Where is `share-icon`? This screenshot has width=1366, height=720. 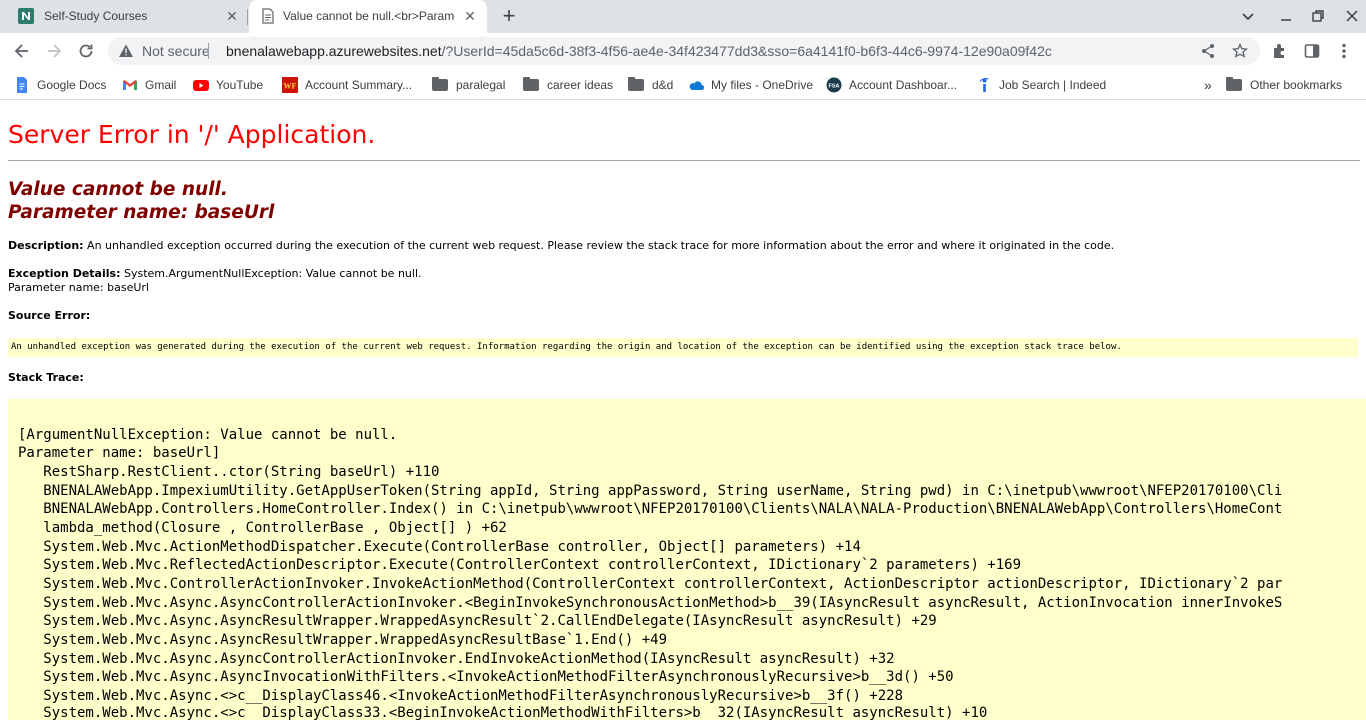 share-icon is located at coordinates (1208, 51).